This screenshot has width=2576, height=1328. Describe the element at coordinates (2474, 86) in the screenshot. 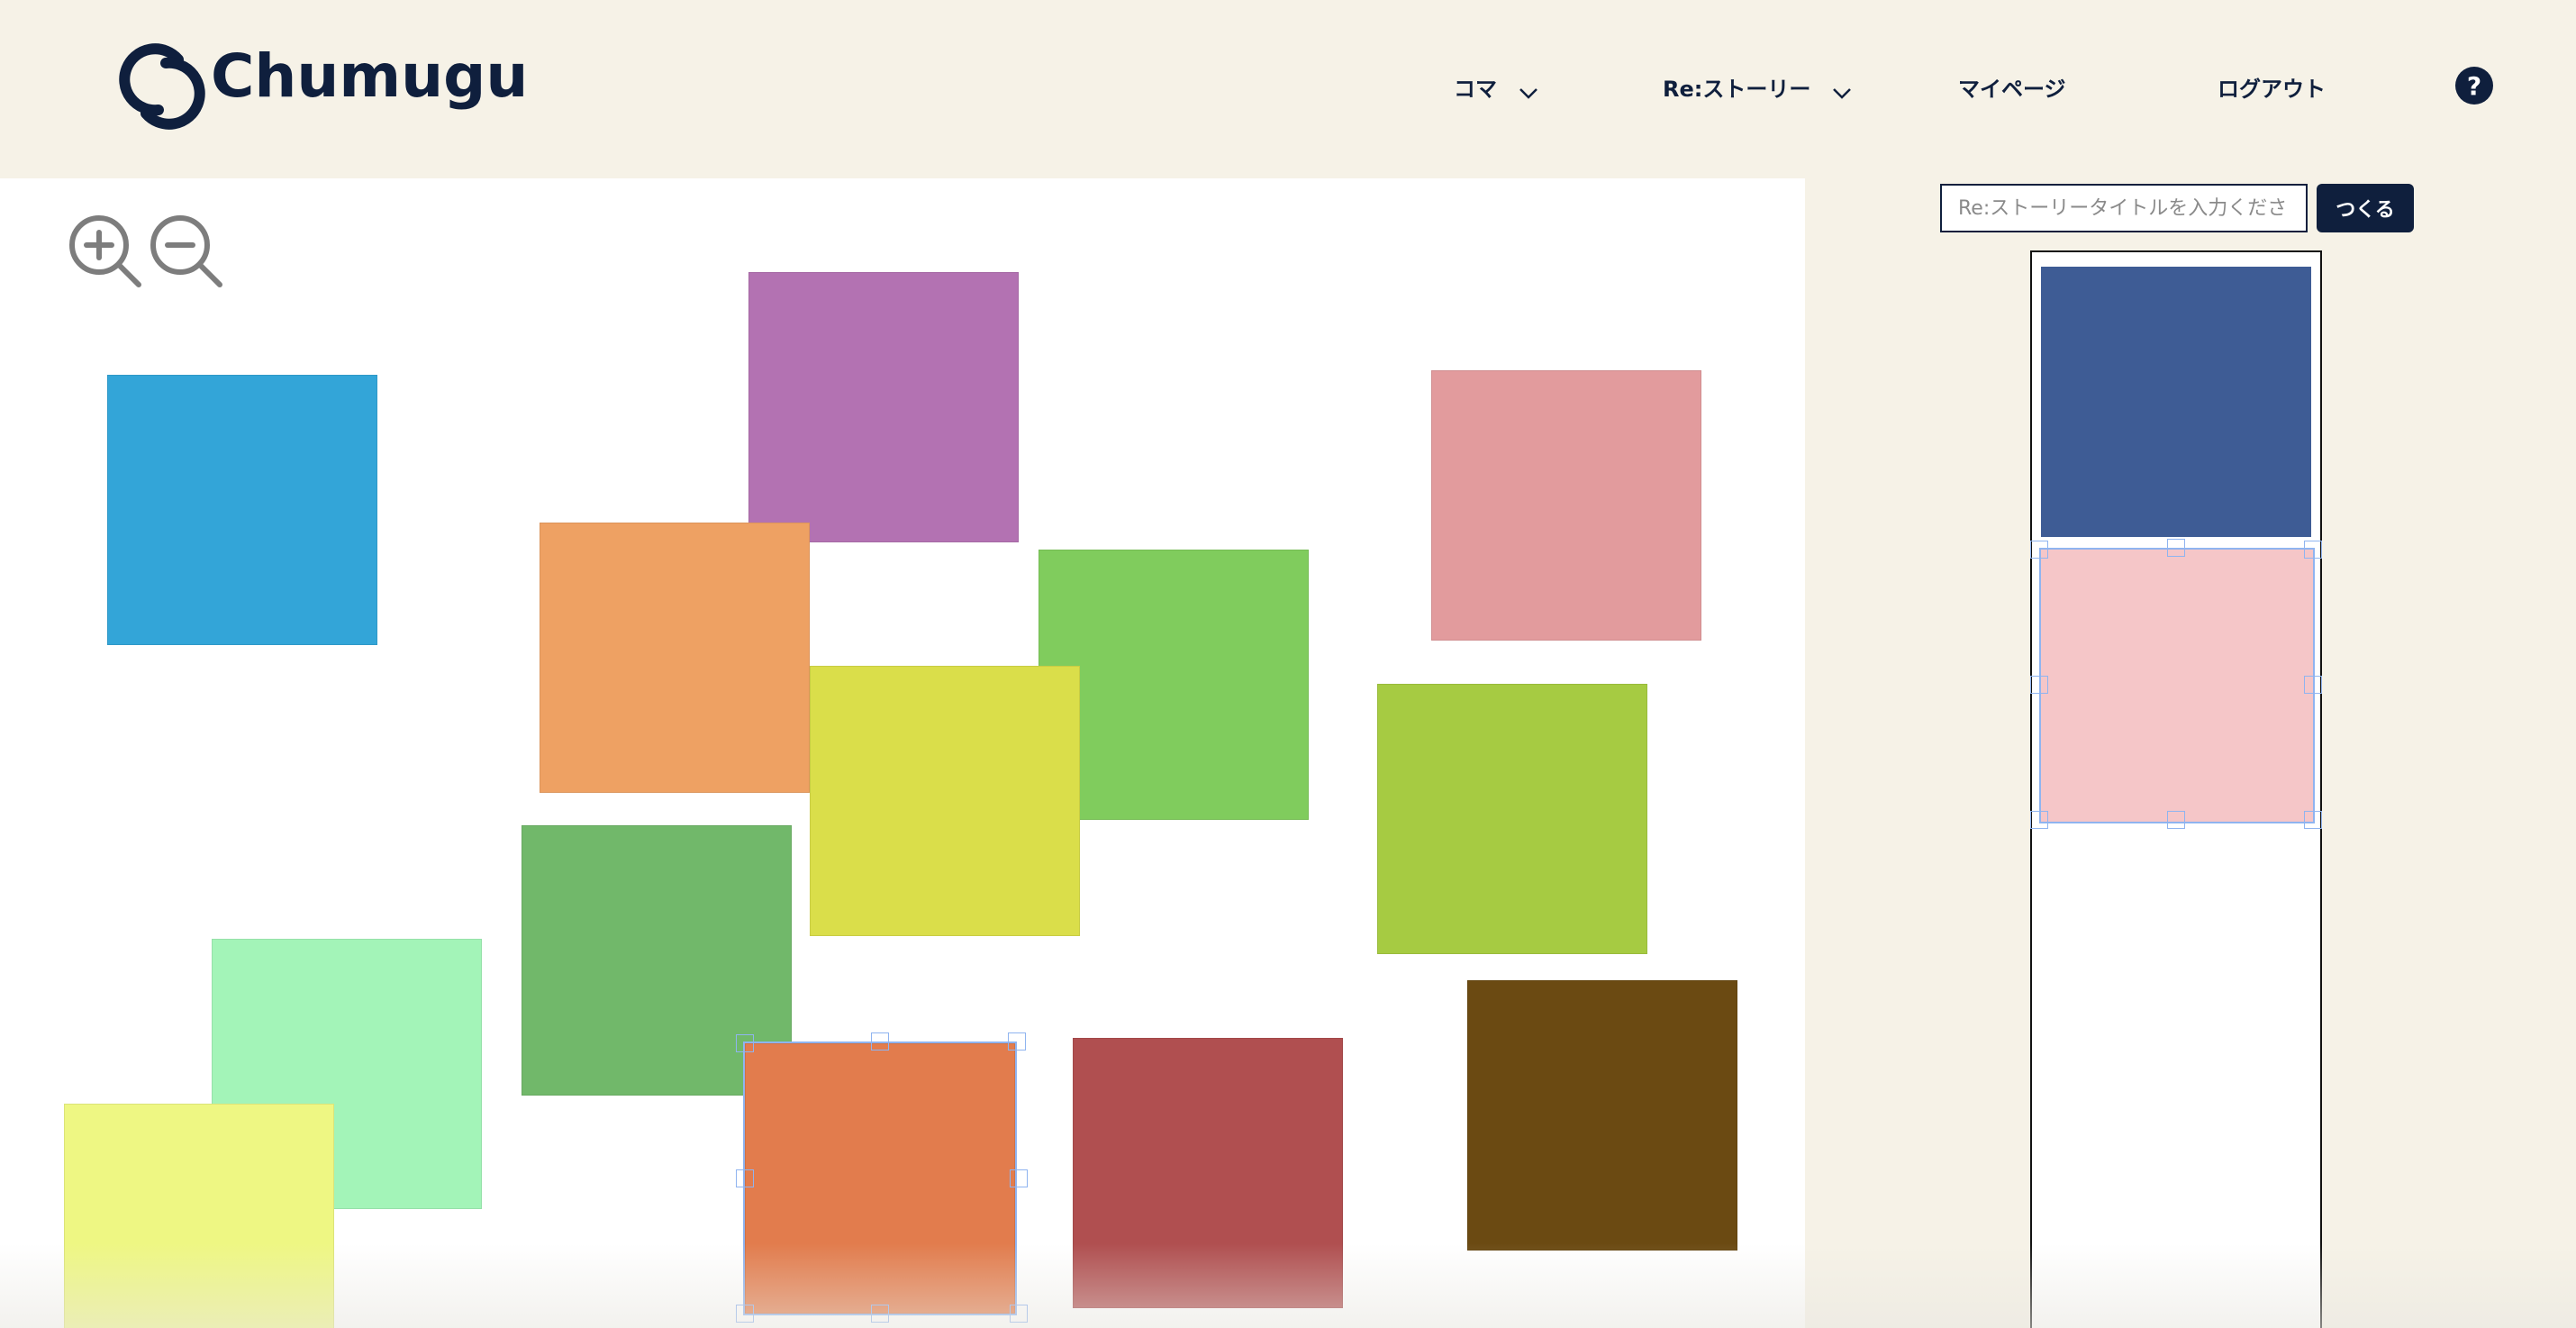

I see `help-icon: ?` at that location.